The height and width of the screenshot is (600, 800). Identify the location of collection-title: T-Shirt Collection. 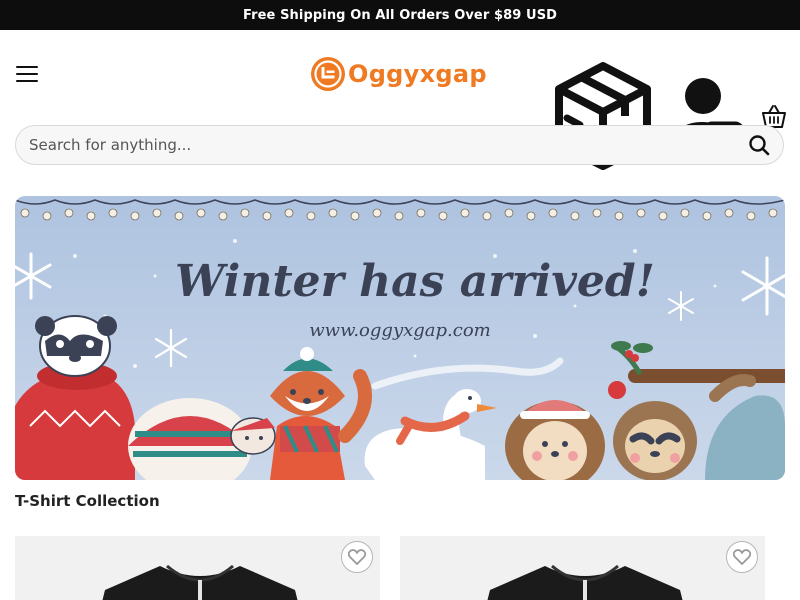
(87, 501).